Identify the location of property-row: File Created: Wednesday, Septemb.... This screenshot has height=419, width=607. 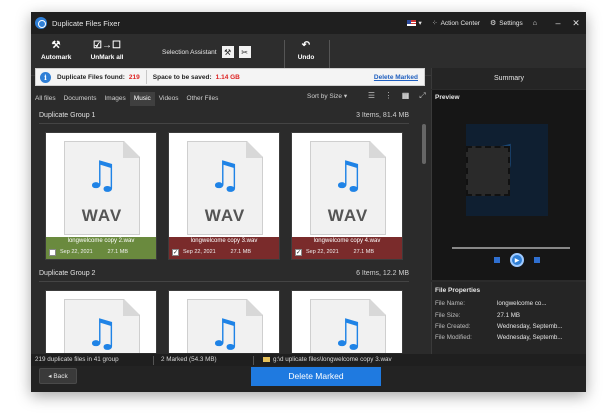
(510, 326).